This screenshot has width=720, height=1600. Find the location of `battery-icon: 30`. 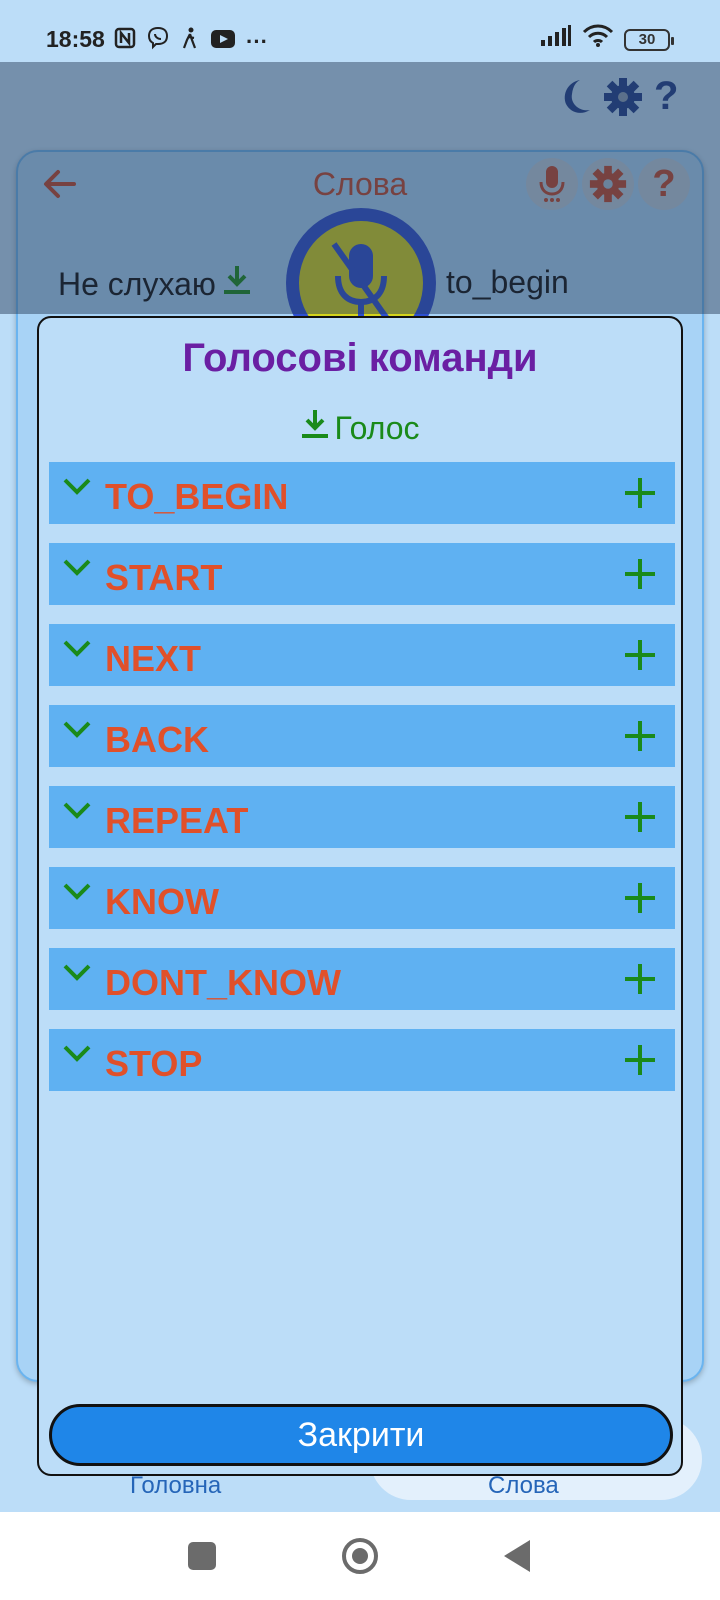

battery-icon: 30 is located at coordinates (649, 39).